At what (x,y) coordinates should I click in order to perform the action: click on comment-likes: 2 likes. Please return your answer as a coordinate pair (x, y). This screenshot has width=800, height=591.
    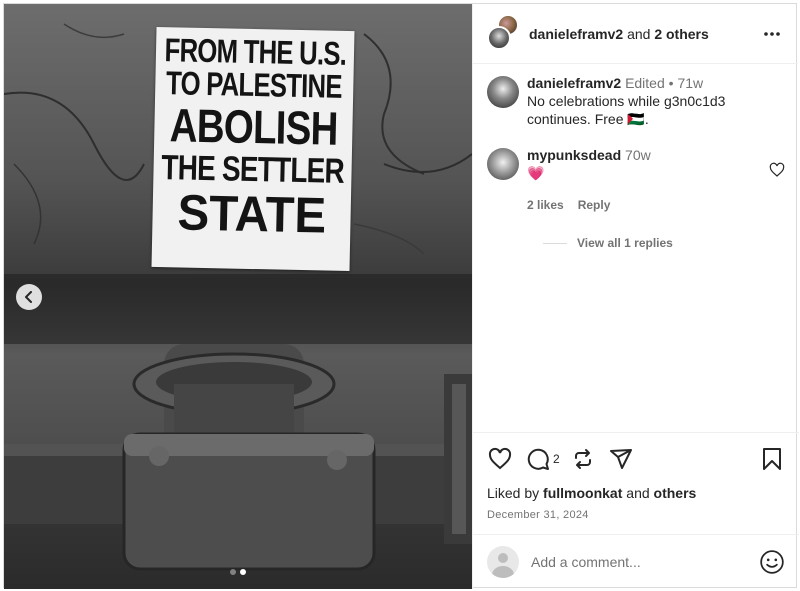
    Looking at the image, I should click on (545, 205).